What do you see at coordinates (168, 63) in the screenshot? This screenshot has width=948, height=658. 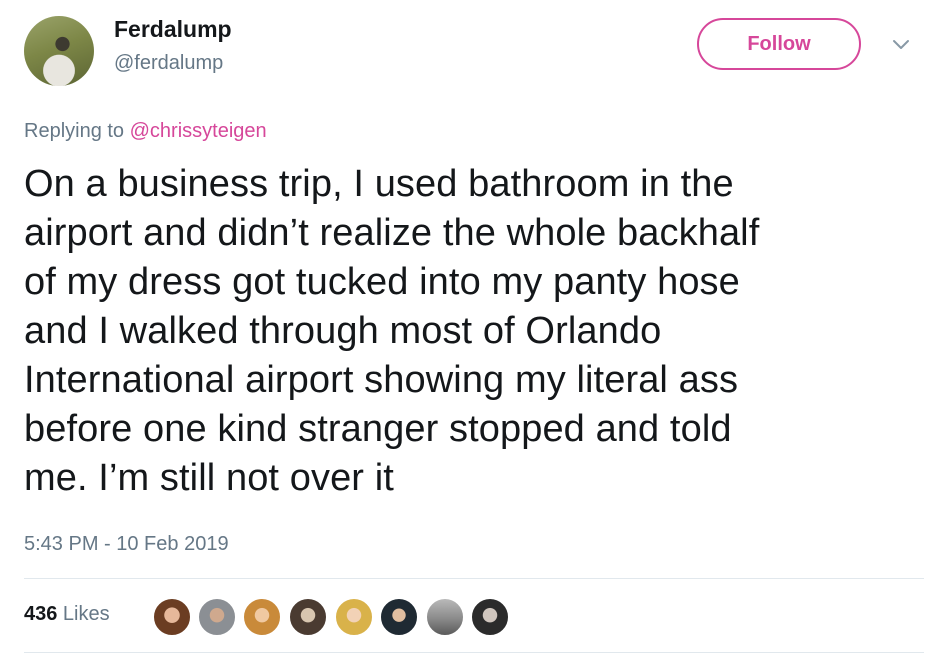 I see `user-handle: @ferdalump` at bounding box center [168, 63].